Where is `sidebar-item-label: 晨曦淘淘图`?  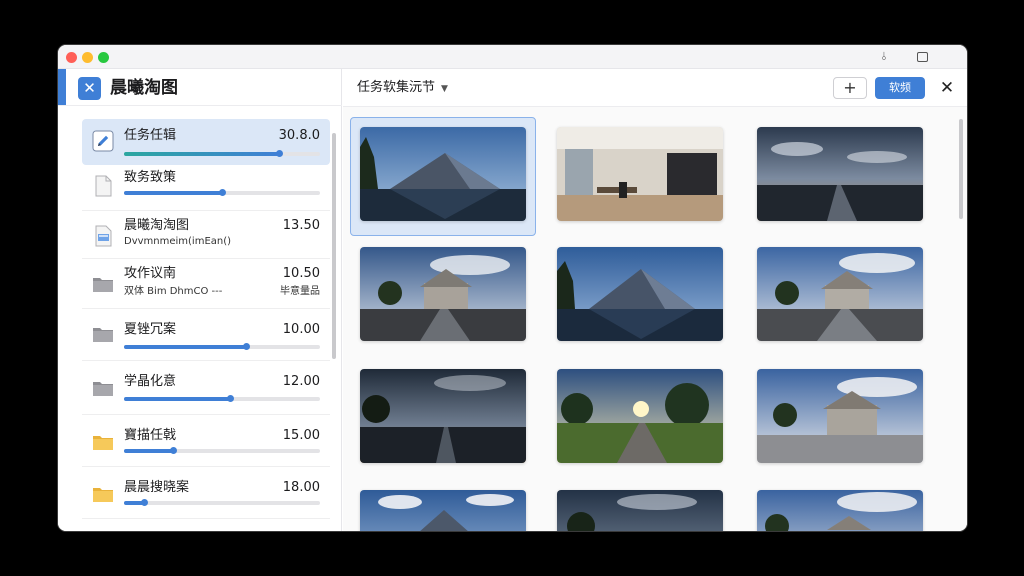
sidebar-item-label: 晨曦淘淘图 is located at coordinates (157, 225).